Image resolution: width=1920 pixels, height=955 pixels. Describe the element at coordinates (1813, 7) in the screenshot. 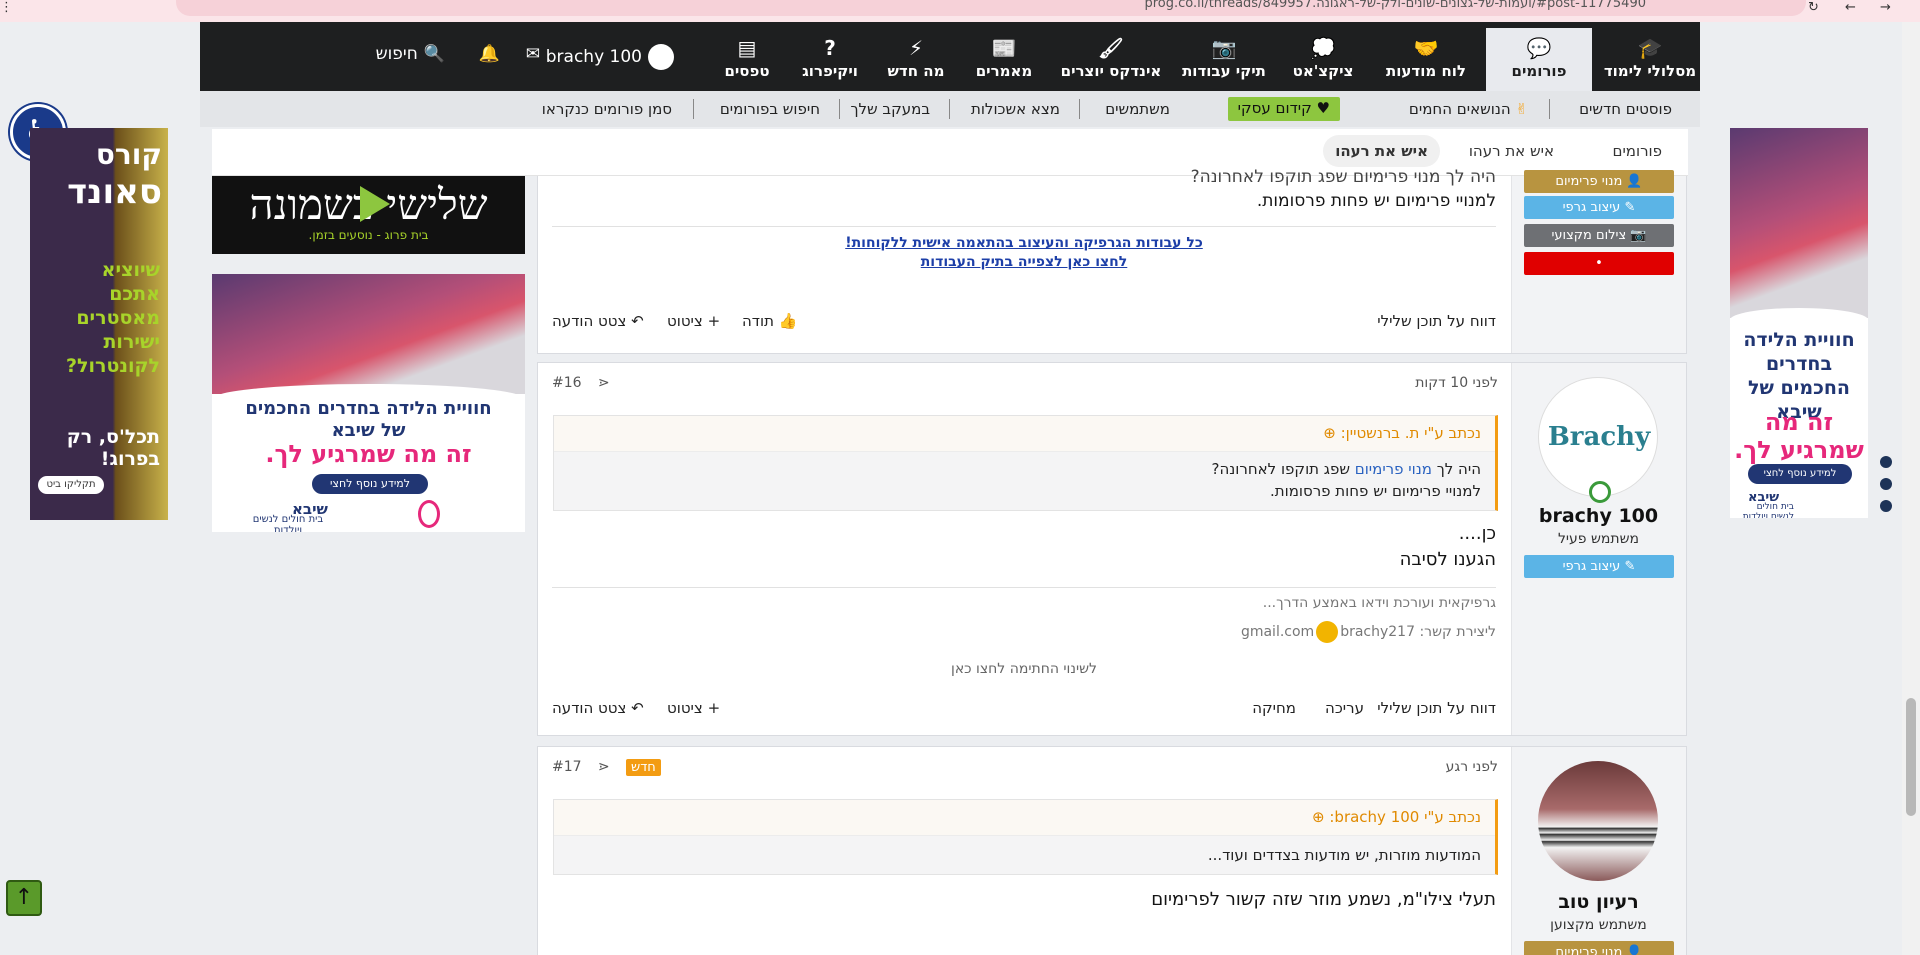

I see `refresh-icon: ↻` at that location.